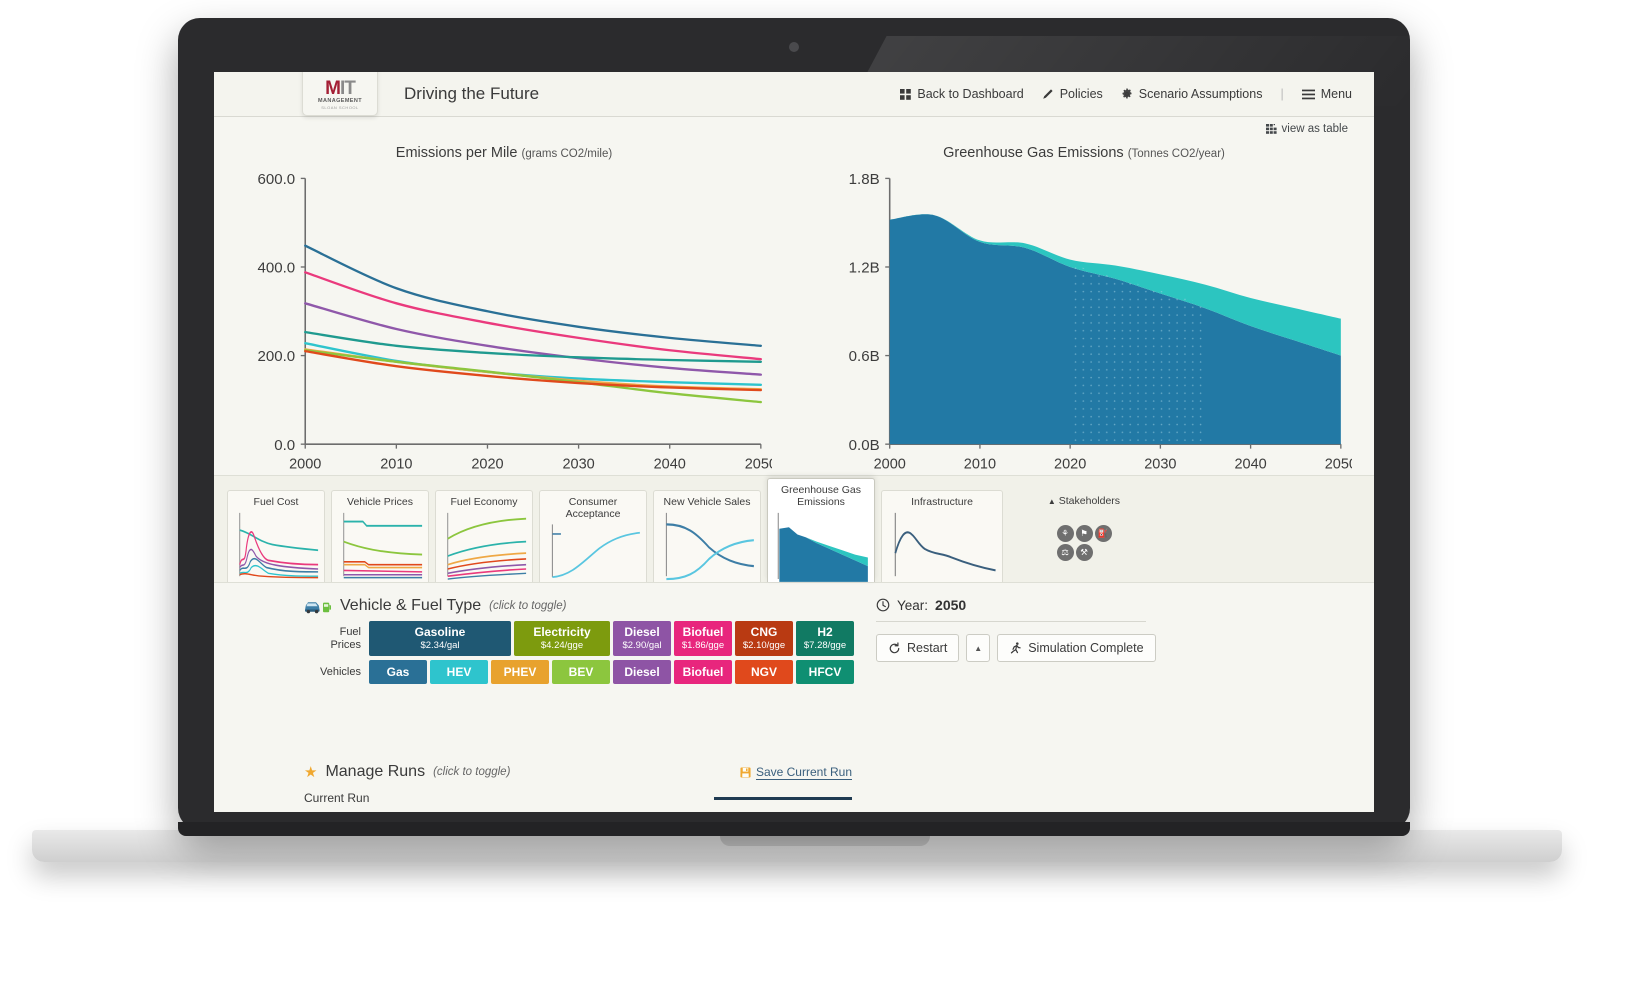  What do you see at coordinates (380, 502) in the screenshot?
I see `thumbnail-label: Vehicle Prices` at bounding box center [380, 502].